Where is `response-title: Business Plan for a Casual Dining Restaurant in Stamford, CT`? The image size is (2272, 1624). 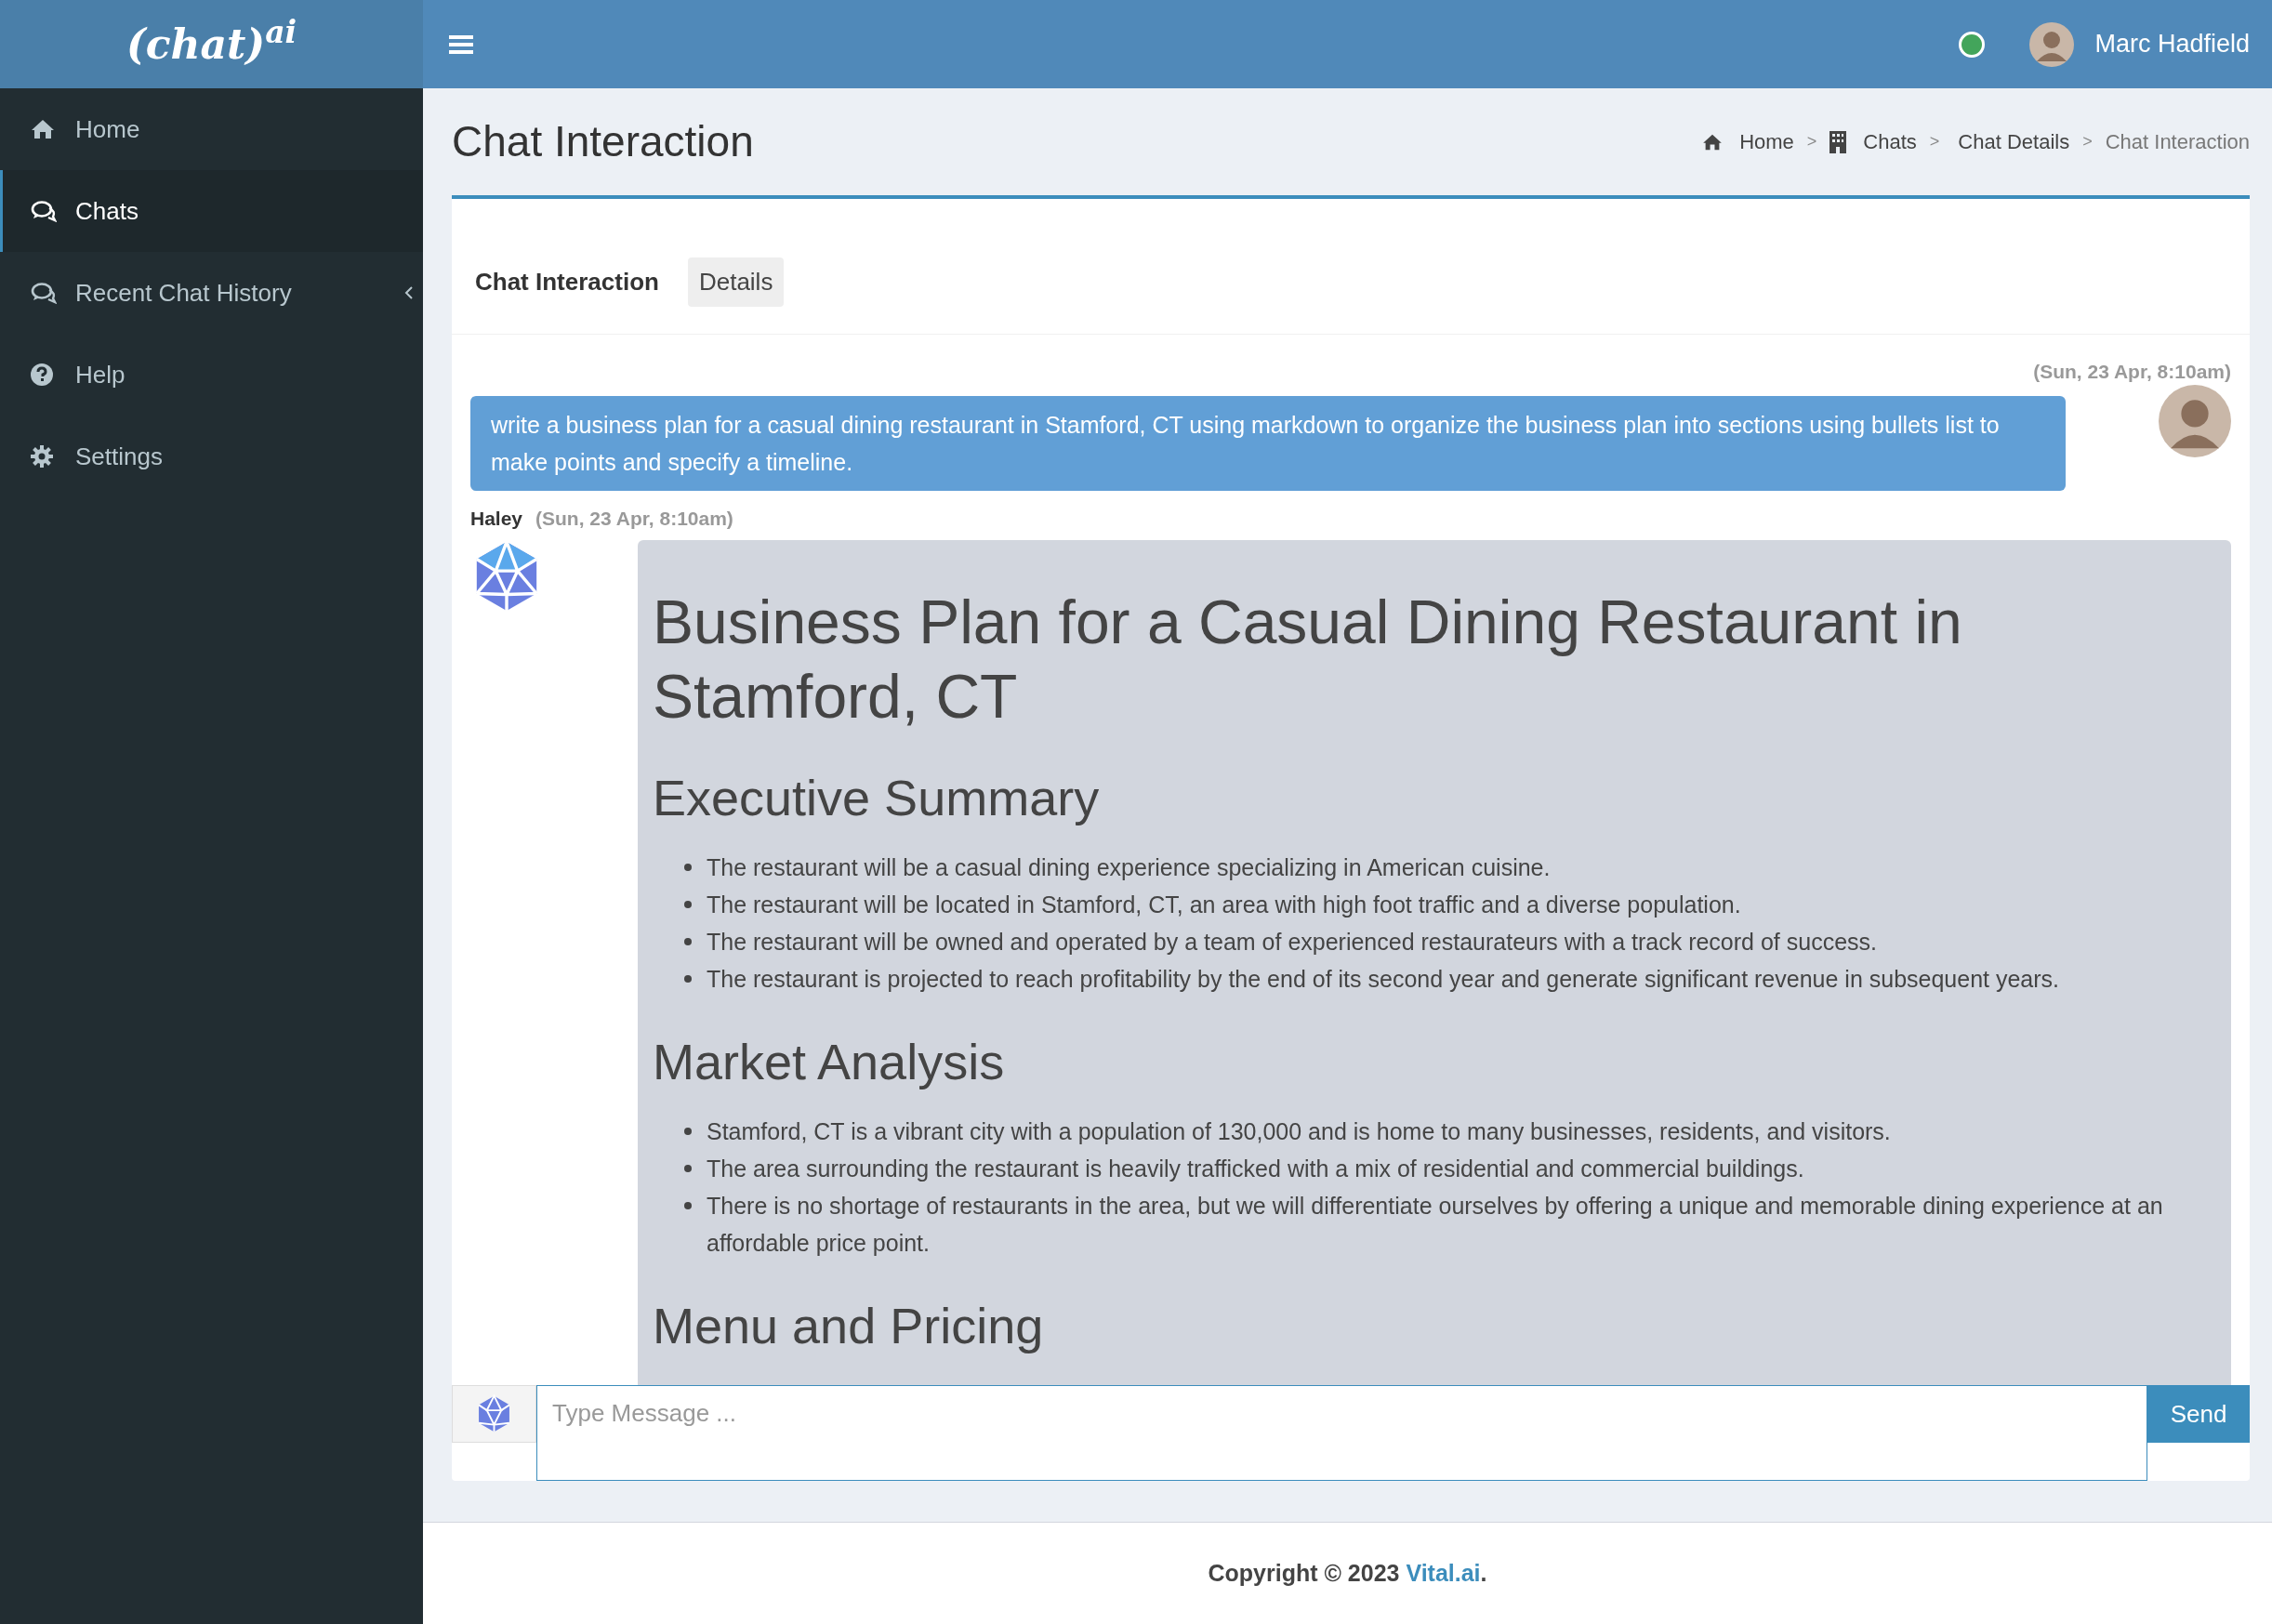
response-title: Business Plan for a Casual Dining Restaurant in Stamford, CT is located at coordinates (1308, 660).